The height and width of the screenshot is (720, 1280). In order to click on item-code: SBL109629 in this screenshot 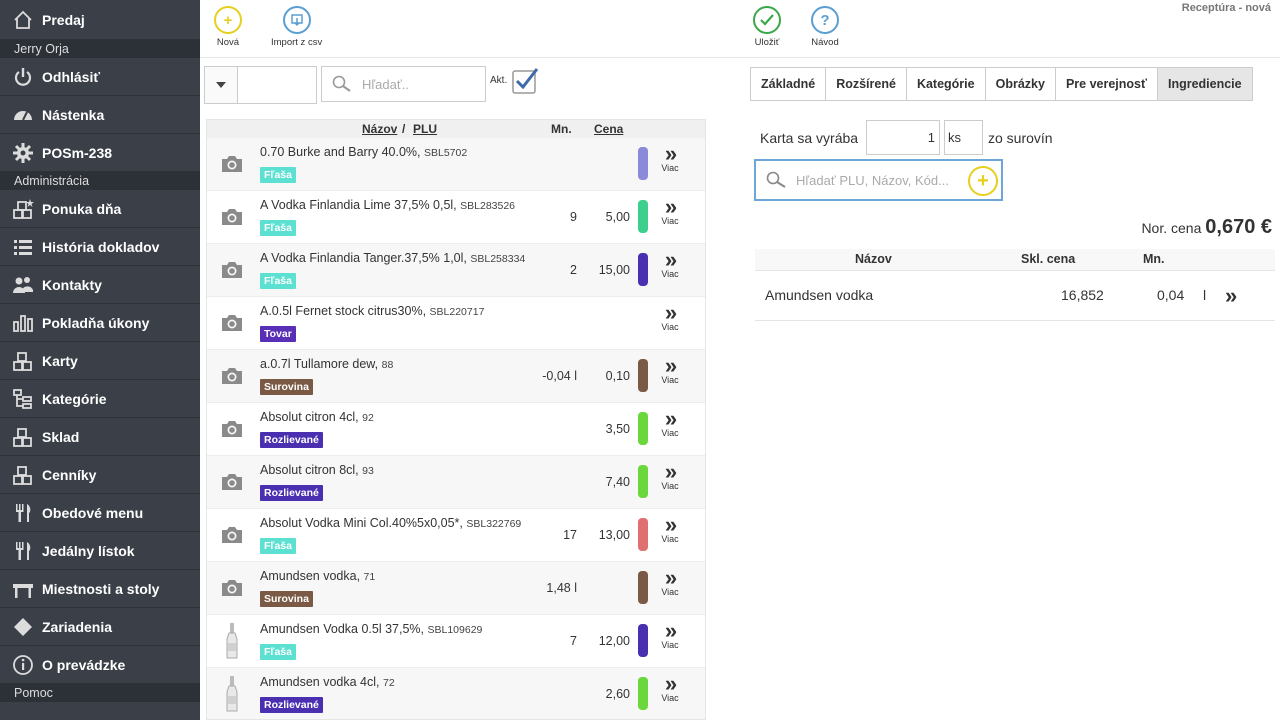, I will do `click(455, 630)`.